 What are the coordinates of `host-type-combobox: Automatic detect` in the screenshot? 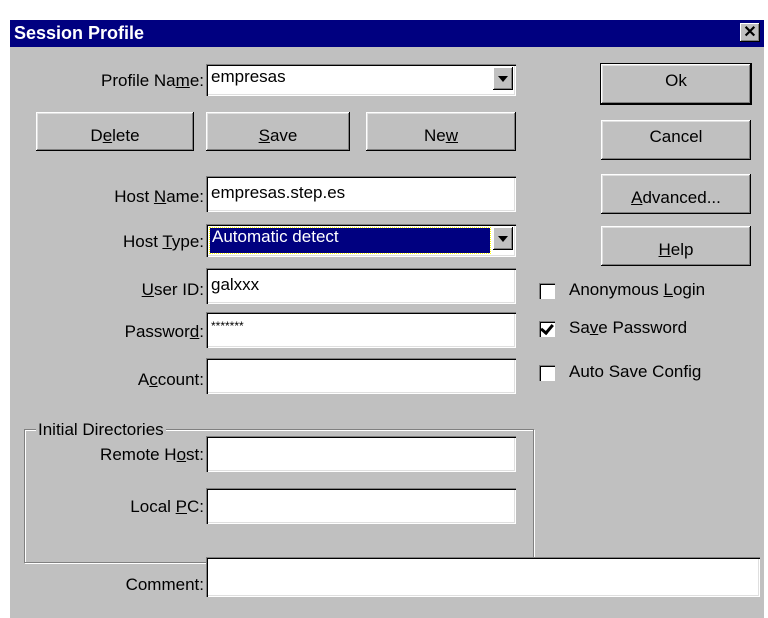 It's located at (361, 240).